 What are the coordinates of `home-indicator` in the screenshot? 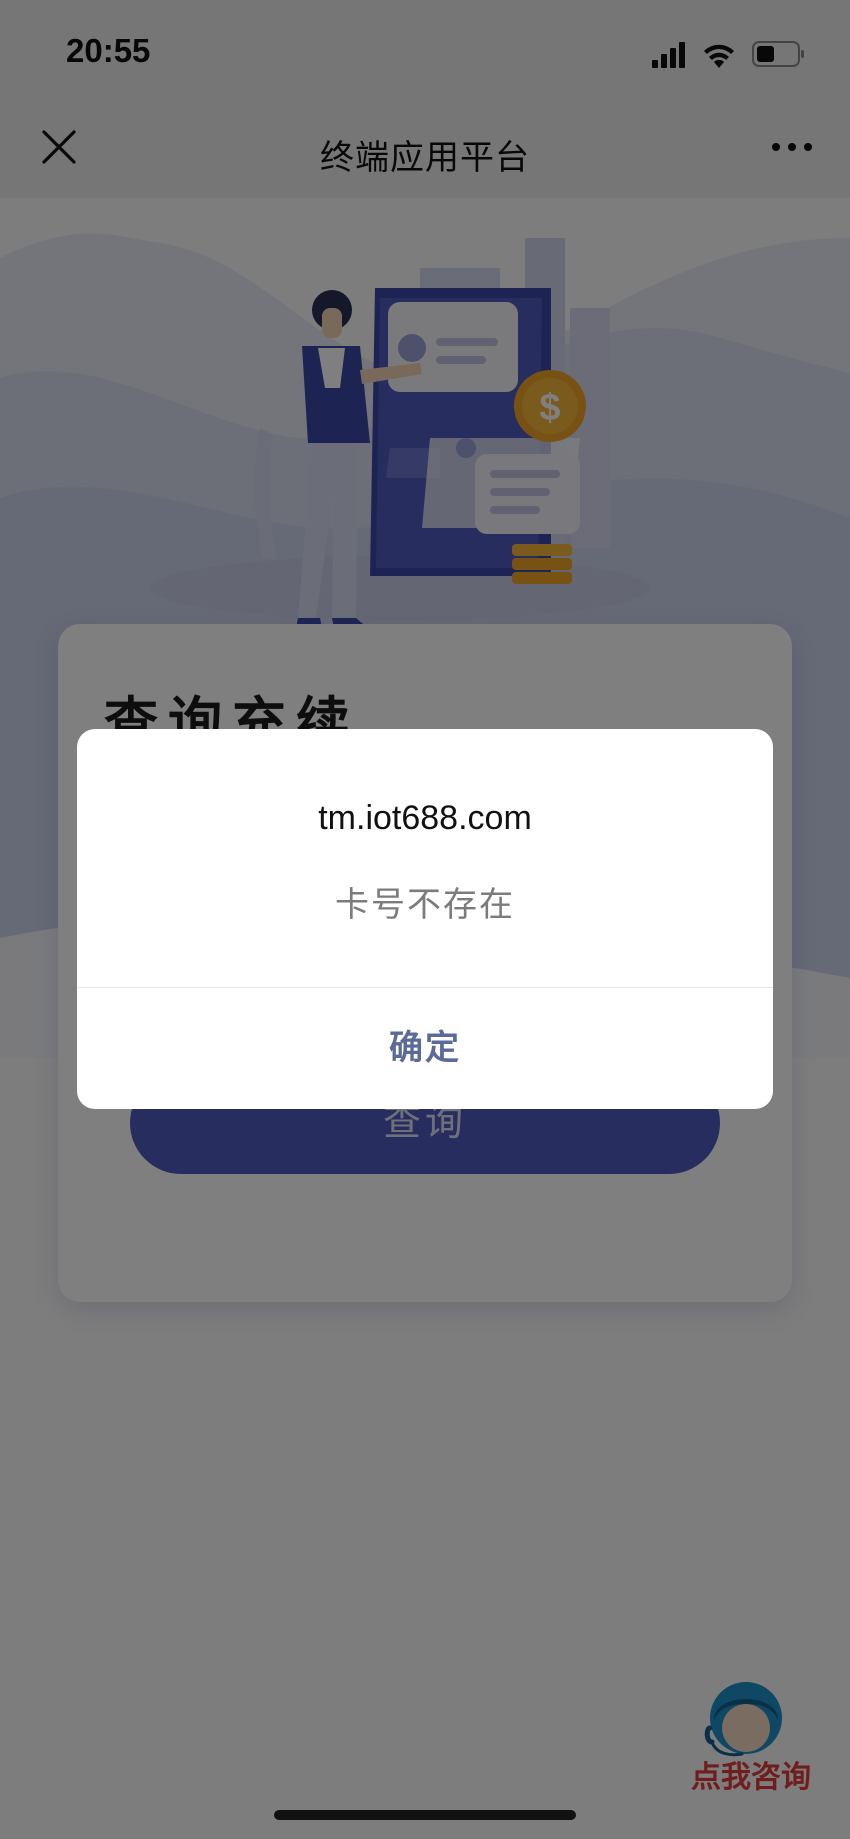 It's located at (425, 1815).